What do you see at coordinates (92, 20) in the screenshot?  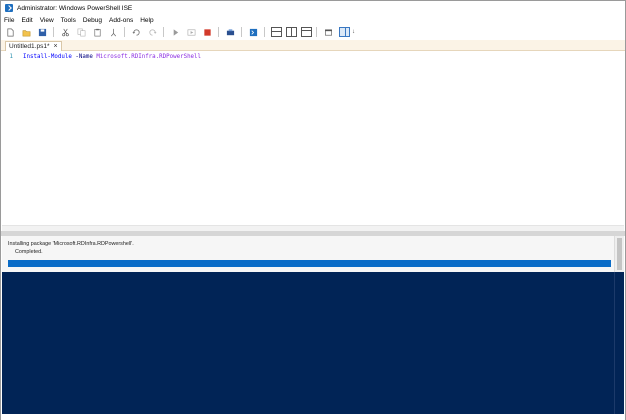 I see `menu-debug: Debug` at bounding box center [92, 20].